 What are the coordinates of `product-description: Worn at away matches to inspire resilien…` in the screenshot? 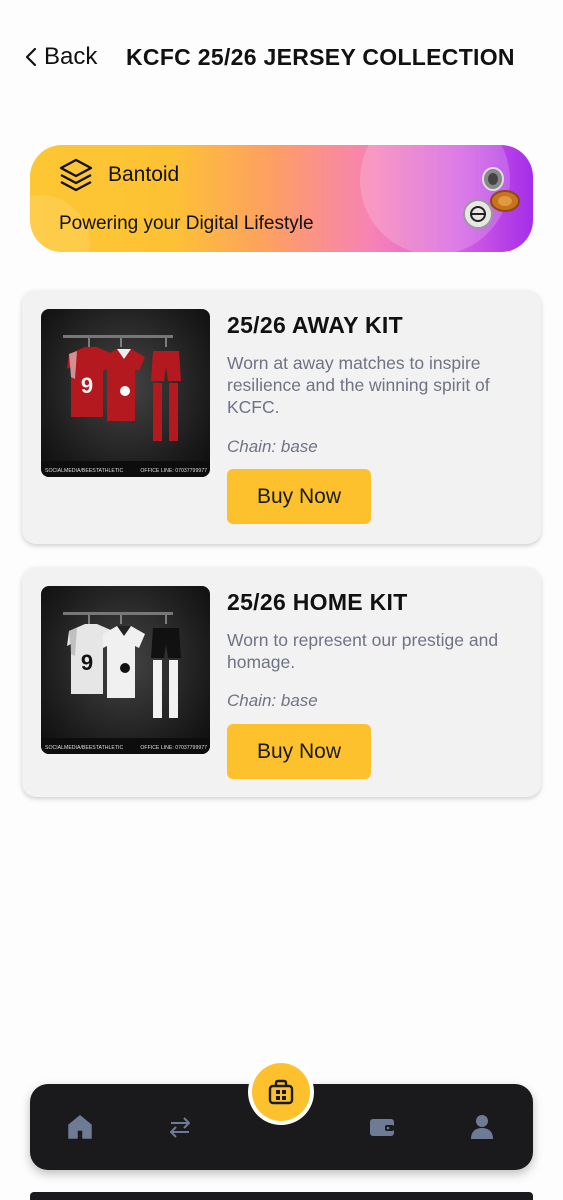 It's located at (358, 385).